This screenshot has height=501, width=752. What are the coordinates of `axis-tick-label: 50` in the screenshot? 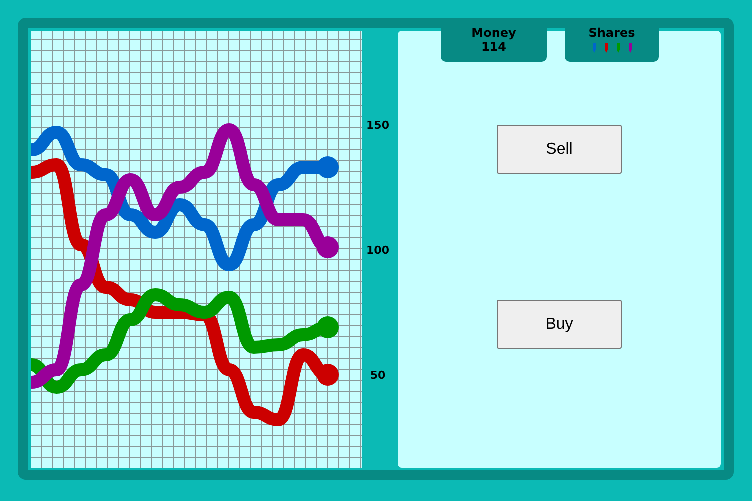 It's located at (378, 375).